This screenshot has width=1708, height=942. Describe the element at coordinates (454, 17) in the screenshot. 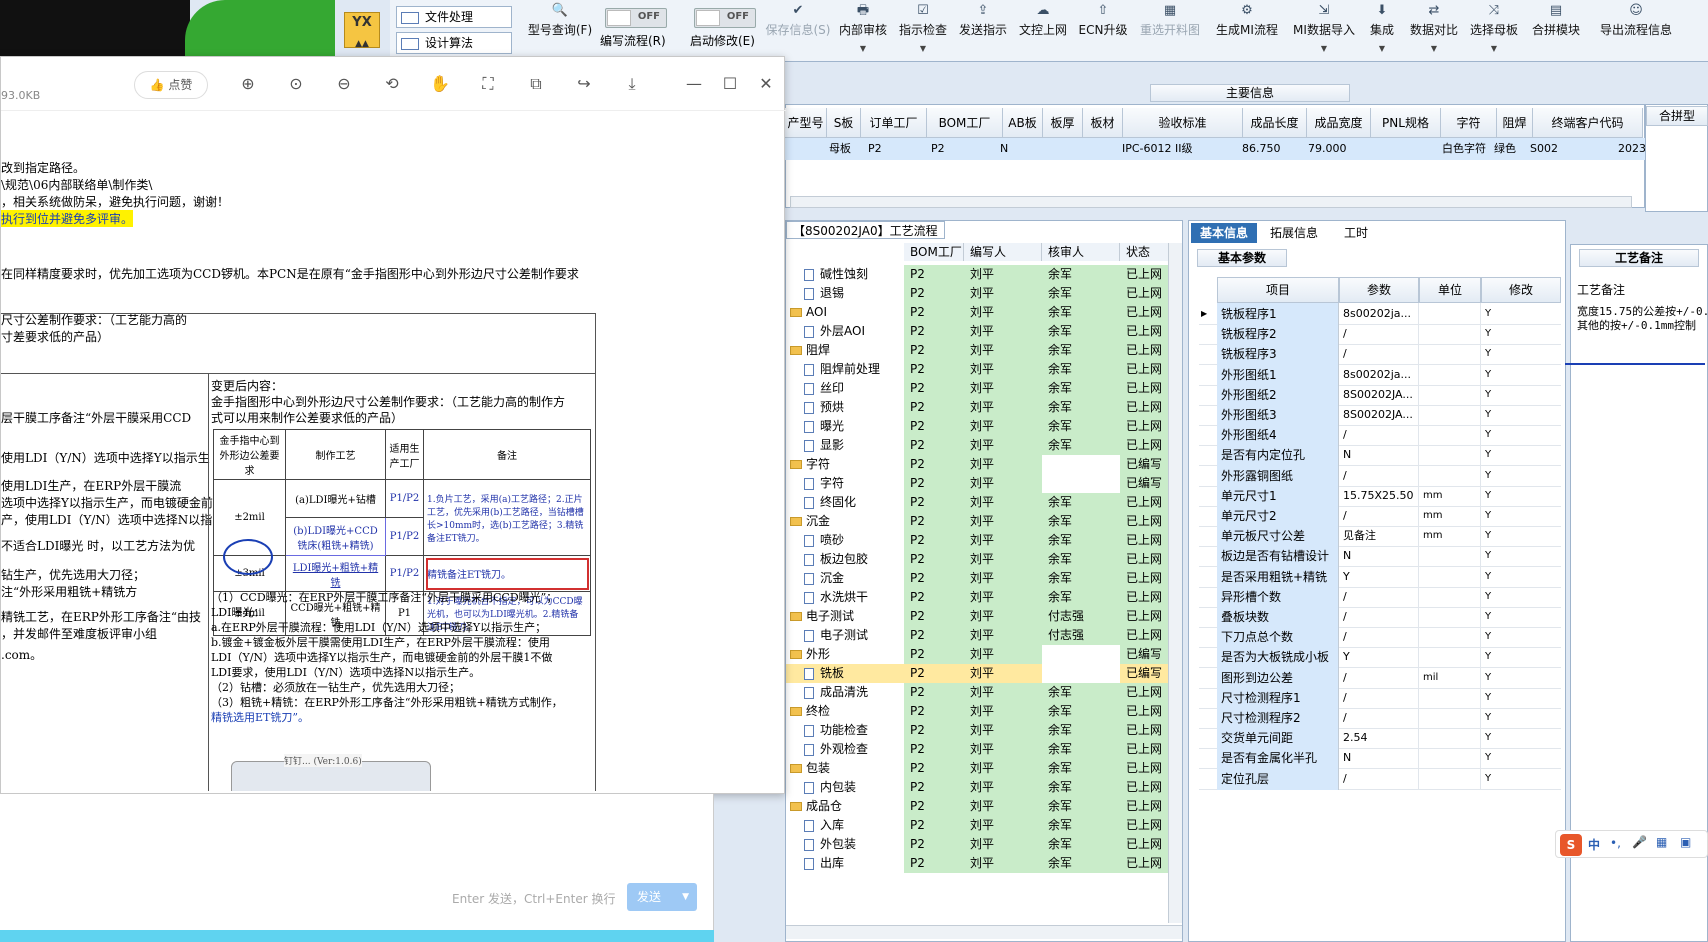

I see `side-item-file: 文件处理` at that location.